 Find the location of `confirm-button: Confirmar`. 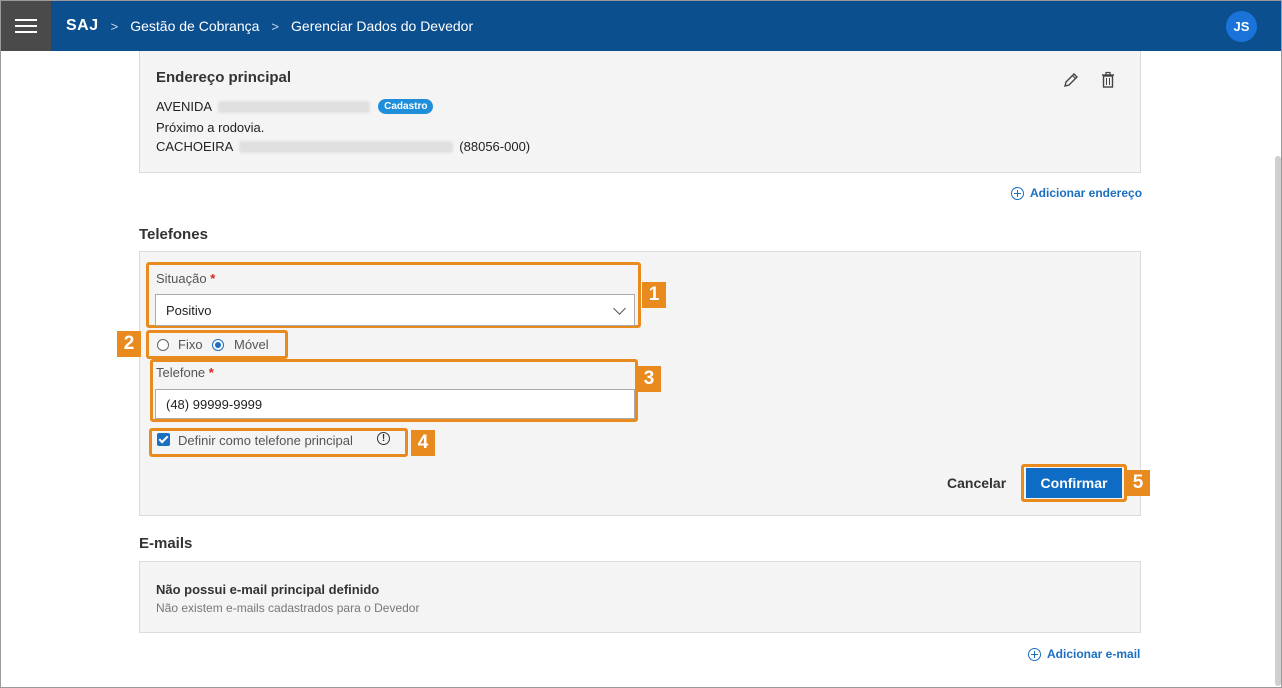

confirm-button: Confirmar is located at coordinates (1074, 483).